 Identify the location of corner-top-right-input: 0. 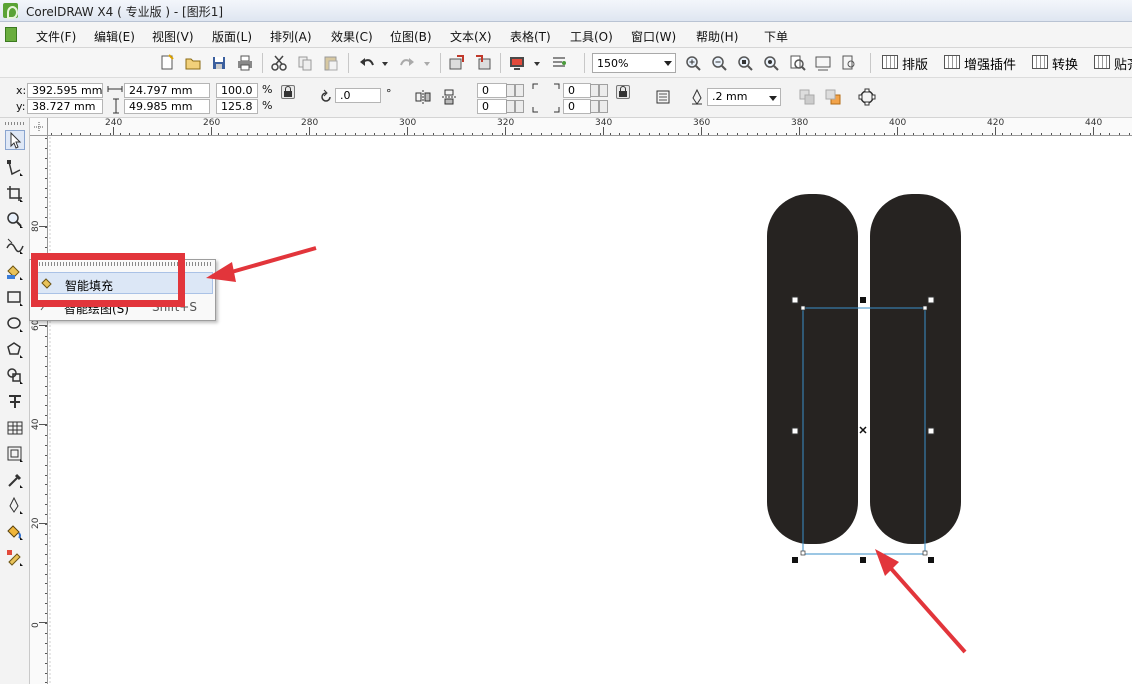
(577, 90).